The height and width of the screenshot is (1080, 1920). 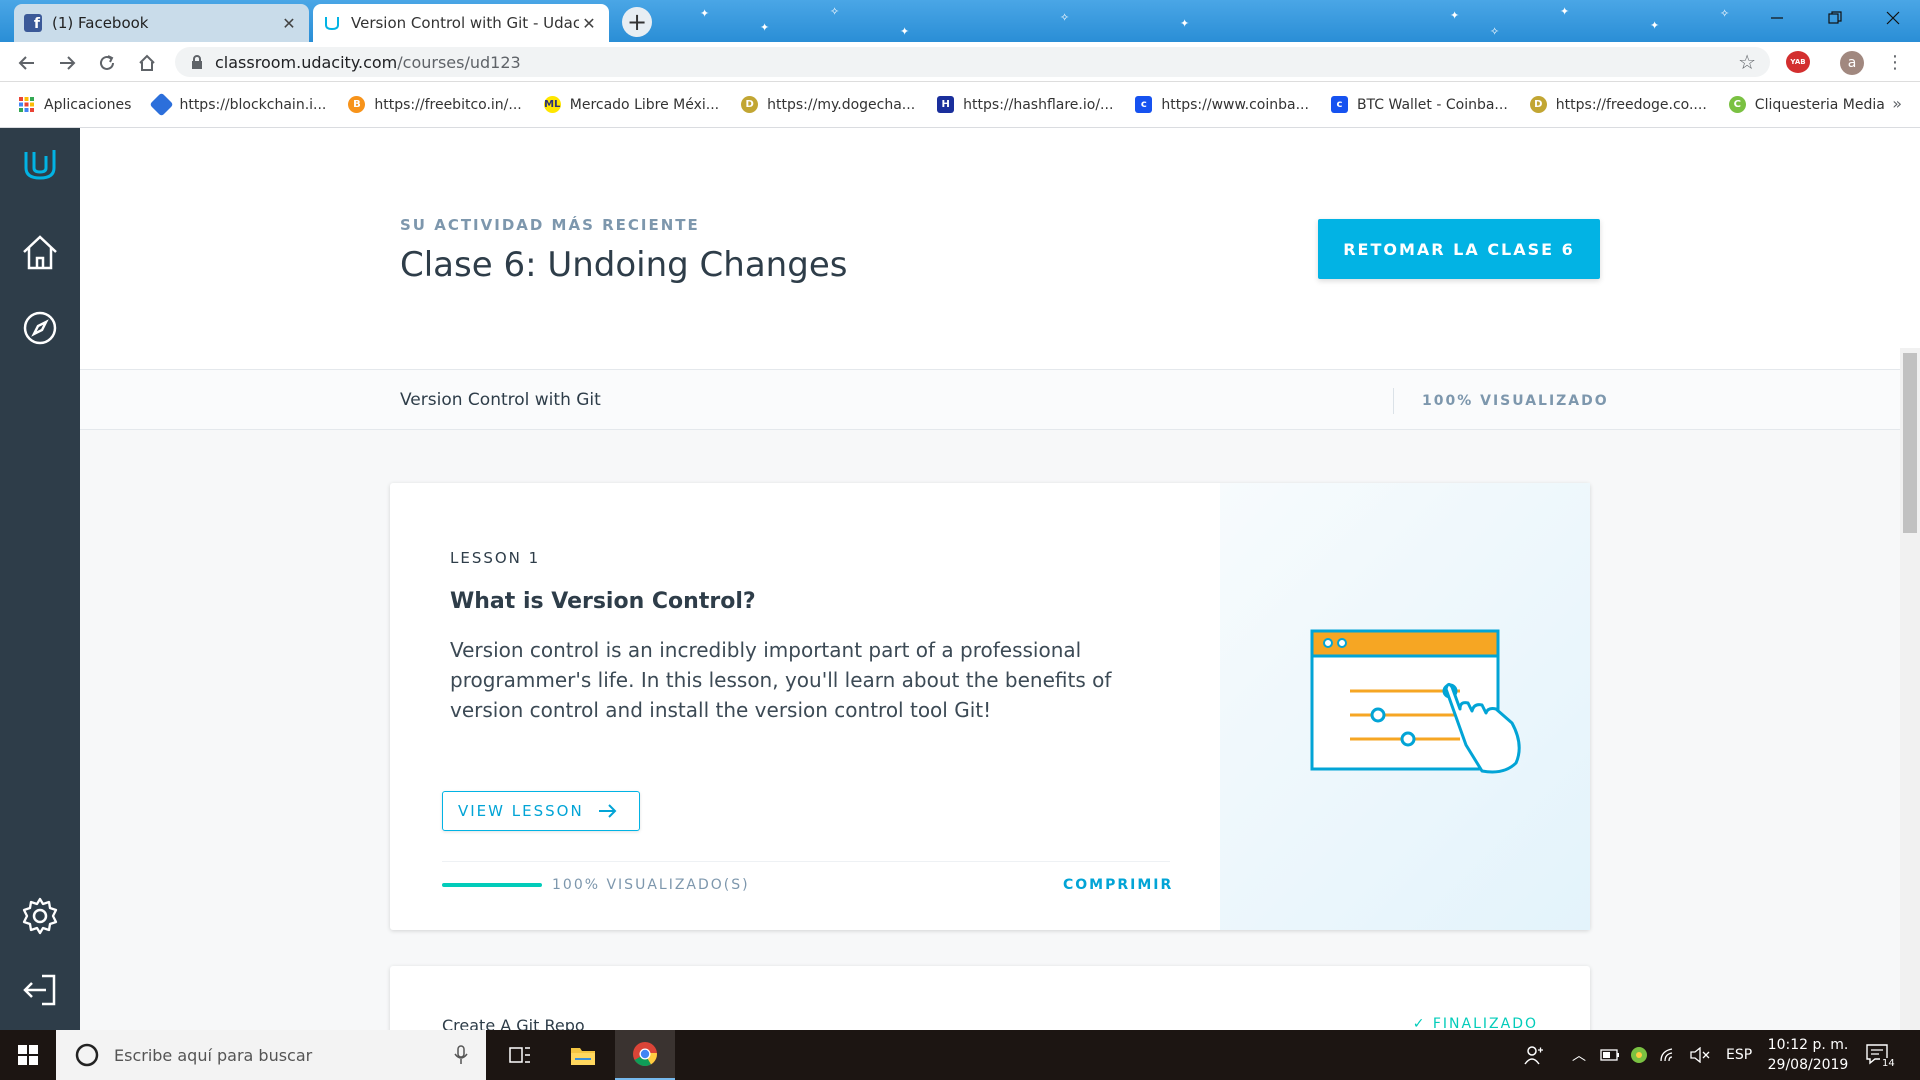 What do you see at coordinates (197, 62) in the screenshot?
I see `lock-icon` at bounding box center [197, 62].